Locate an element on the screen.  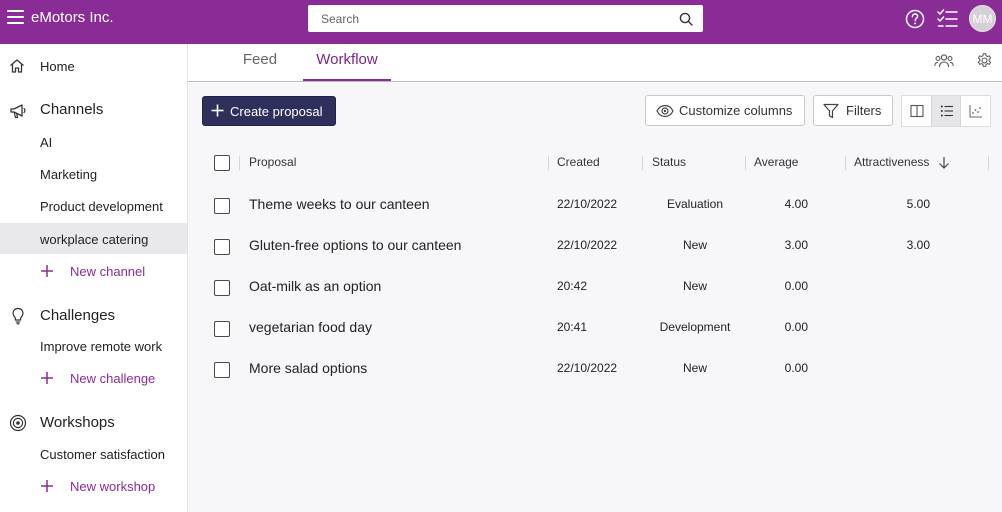
list-view-button is located at coordinates (946, 111).